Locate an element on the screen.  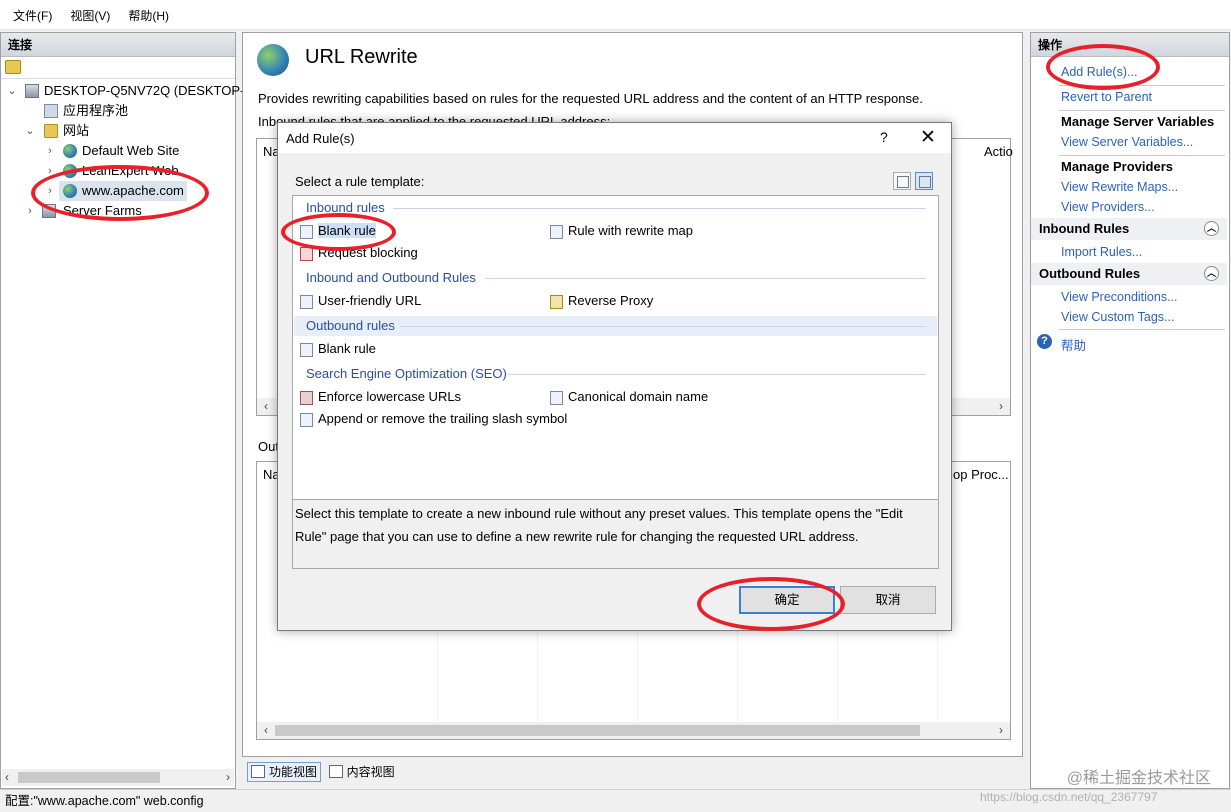
user-friendly-url-icon is located at coordinates (306, 302).